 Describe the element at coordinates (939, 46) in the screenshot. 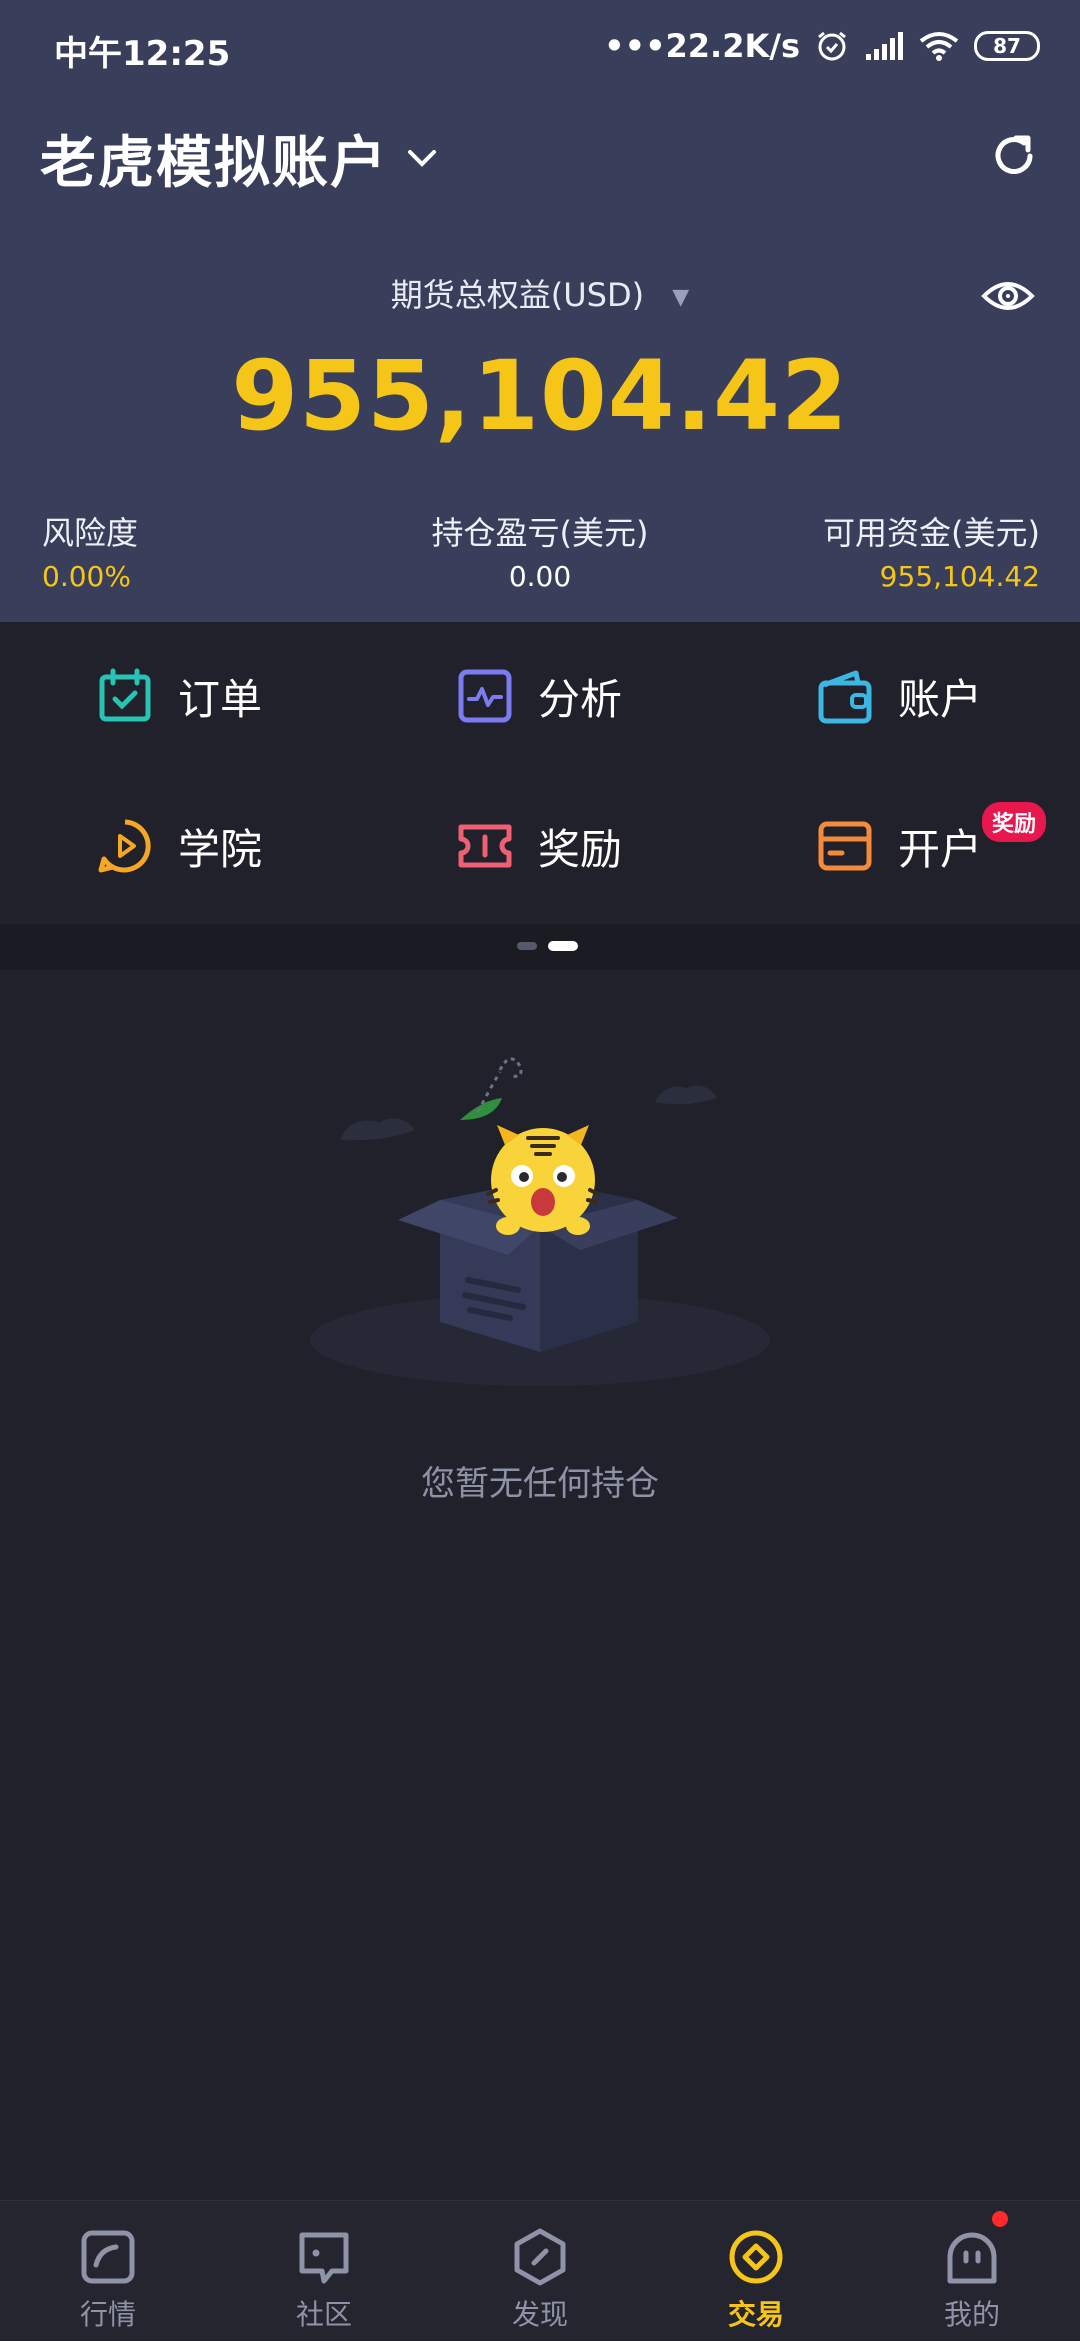

I see `wifi-icon` at that location.